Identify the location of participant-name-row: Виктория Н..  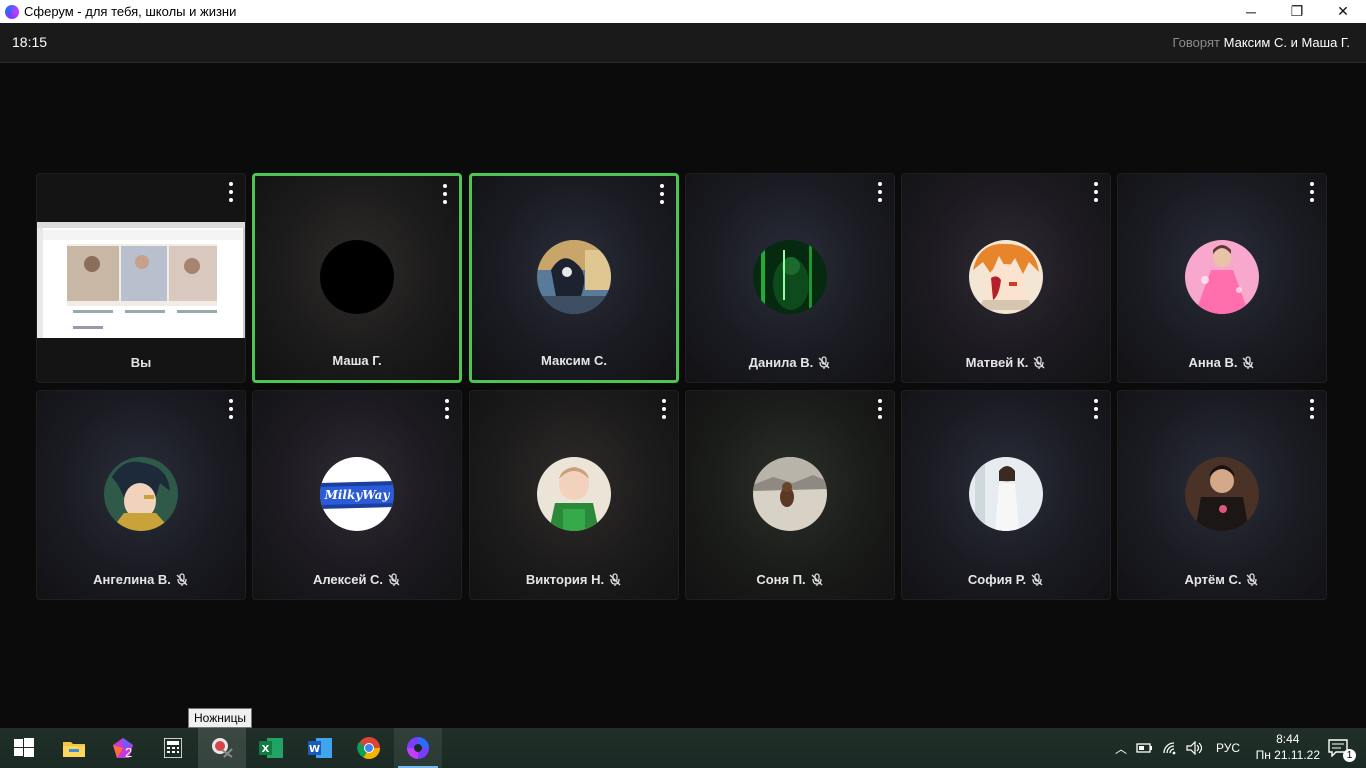
(574, 579).